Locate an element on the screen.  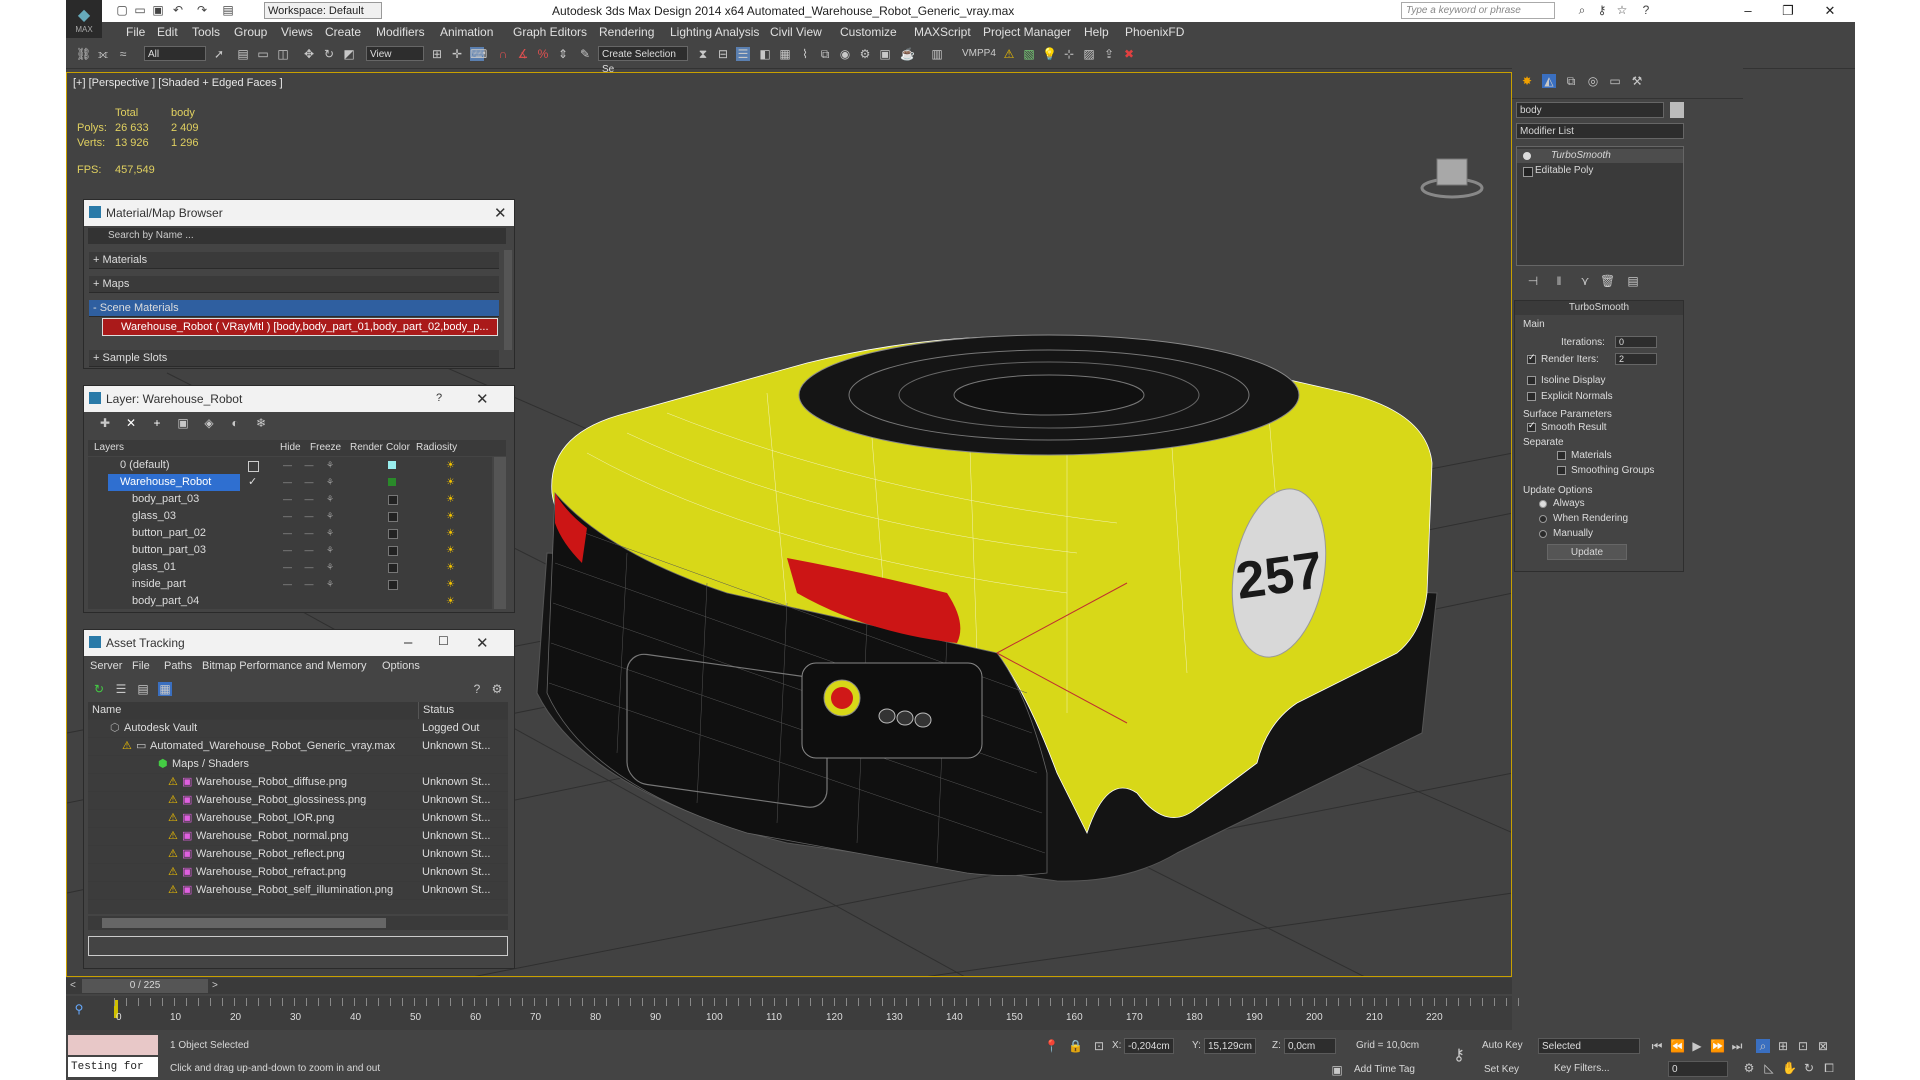
proxy-icon: ▨ is located at coordinates (1089, 54).